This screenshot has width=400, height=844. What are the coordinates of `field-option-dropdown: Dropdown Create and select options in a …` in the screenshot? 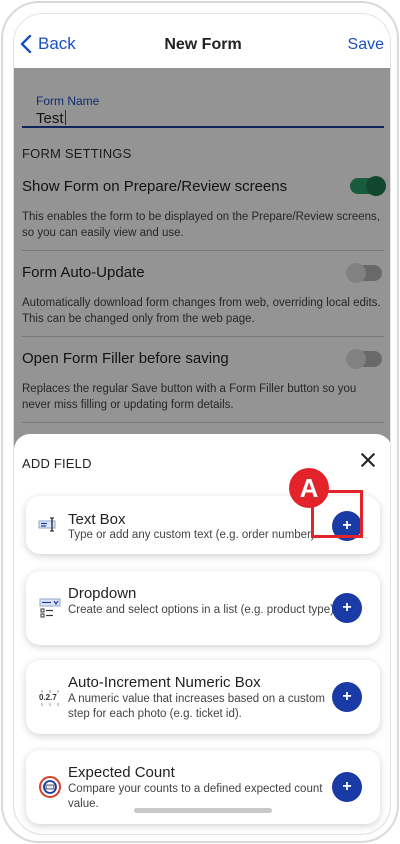 It's located at (203, 608).